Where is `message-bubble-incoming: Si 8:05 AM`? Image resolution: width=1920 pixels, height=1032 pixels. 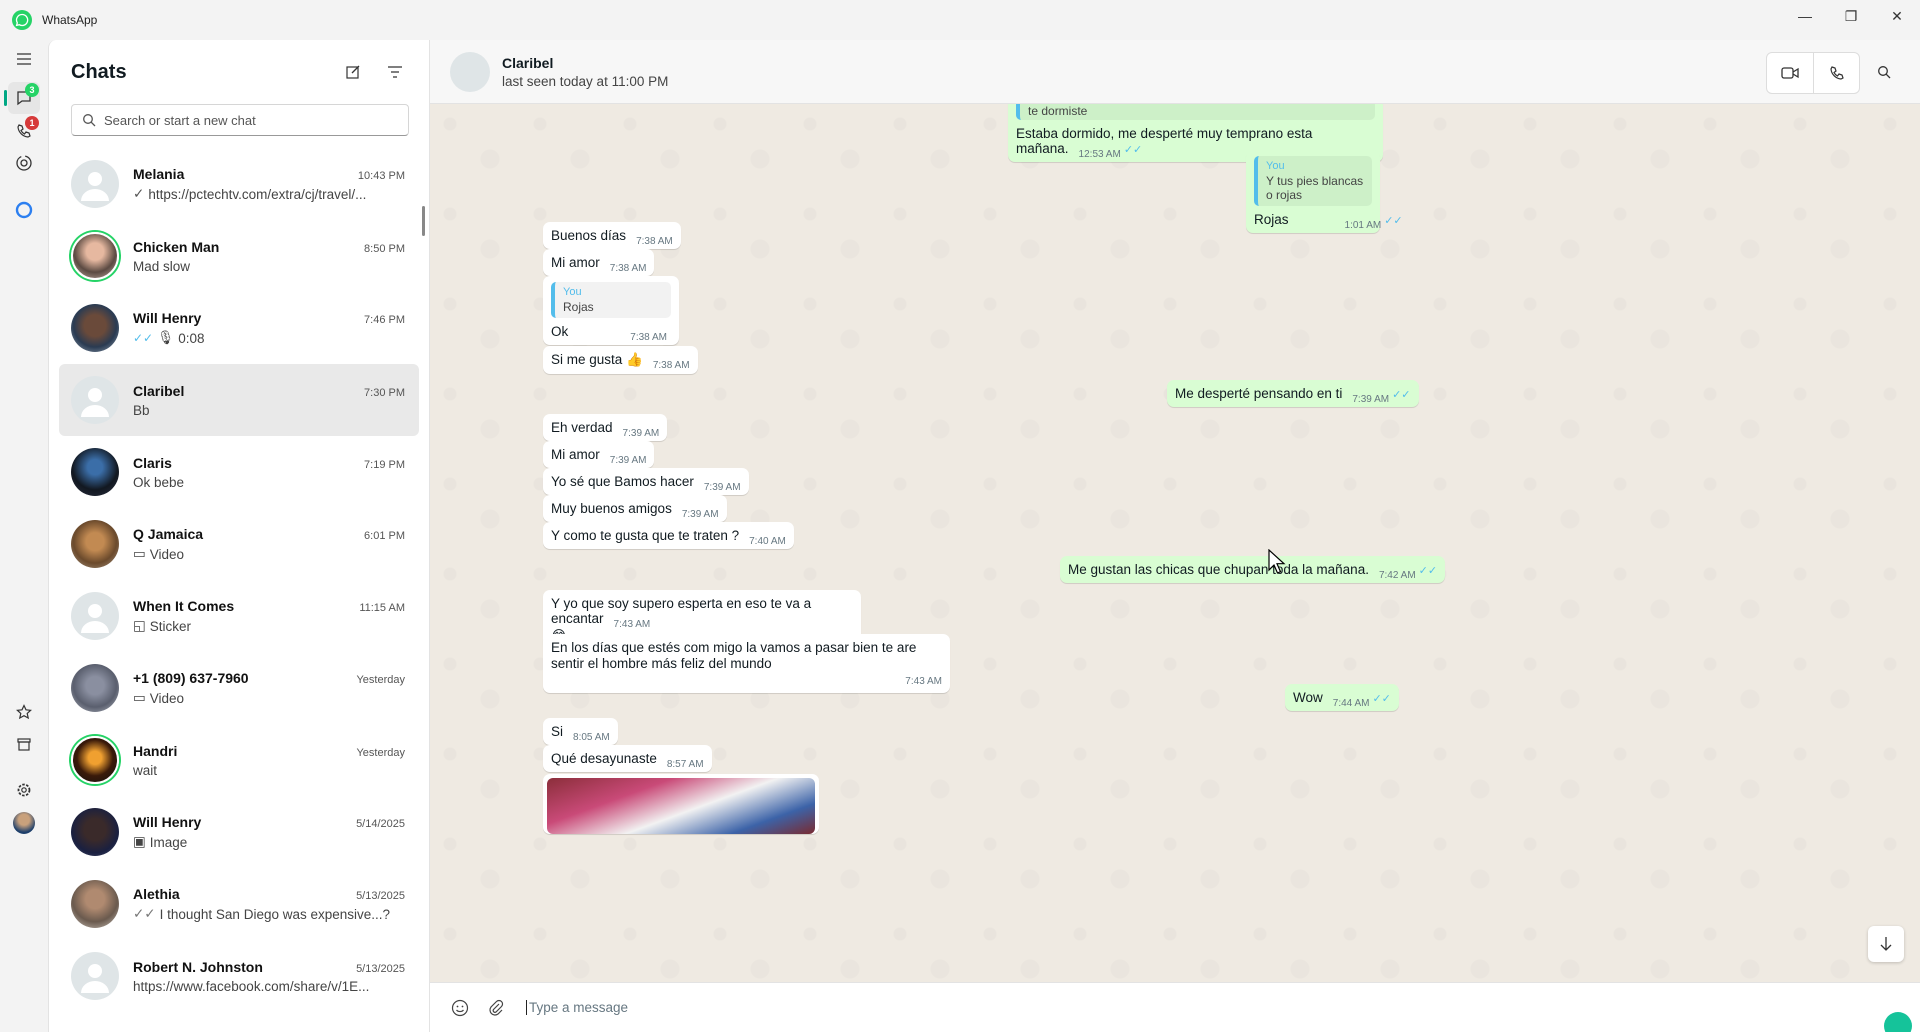
message-bubble-incoming: Si 8:05 AM is located at coordinates (580, 731).